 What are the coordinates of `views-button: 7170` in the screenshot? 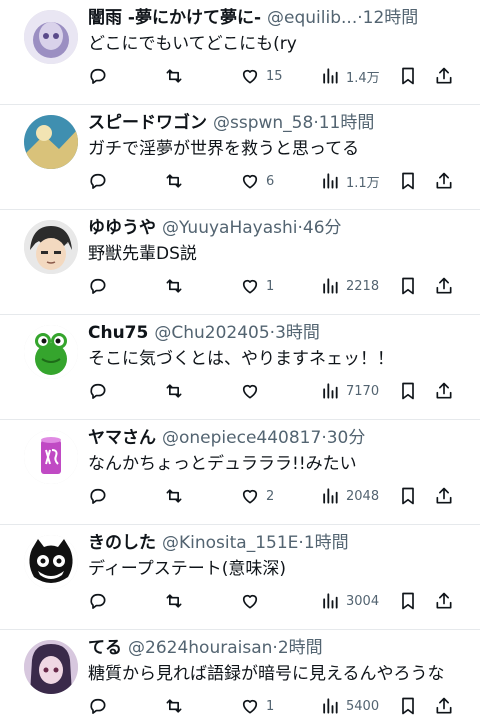 It's located at (349, 391).